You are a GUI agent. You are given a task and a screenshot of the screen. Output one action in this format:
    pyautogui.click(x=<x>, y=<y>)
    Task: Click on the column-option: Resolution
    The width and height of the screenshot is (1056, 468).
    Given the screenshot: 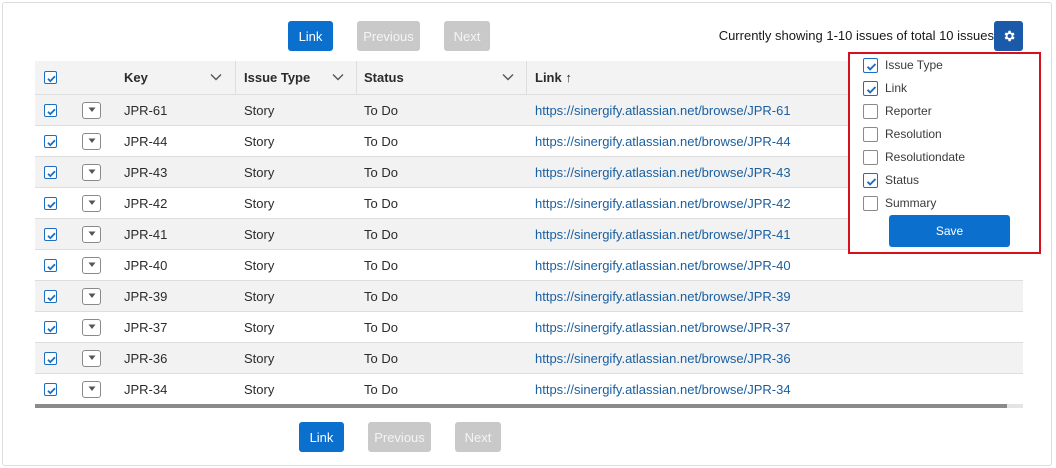 What is the action you would take?
    pyautogui.click(x=902, y=134)
    